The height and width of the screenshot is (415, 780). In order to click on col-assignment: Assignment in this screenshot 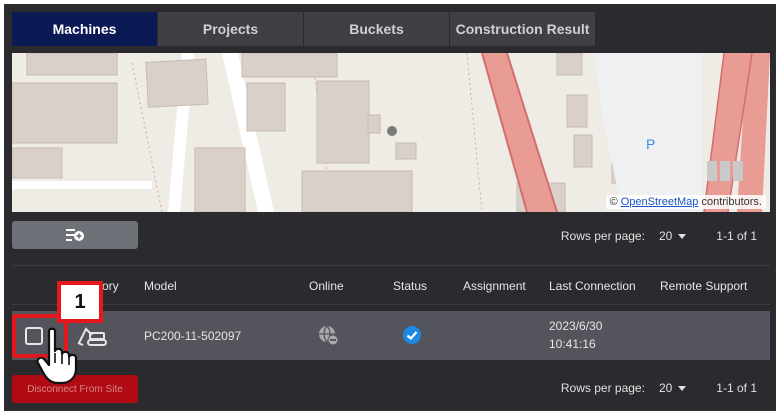, I will do `click(494, 286)`.